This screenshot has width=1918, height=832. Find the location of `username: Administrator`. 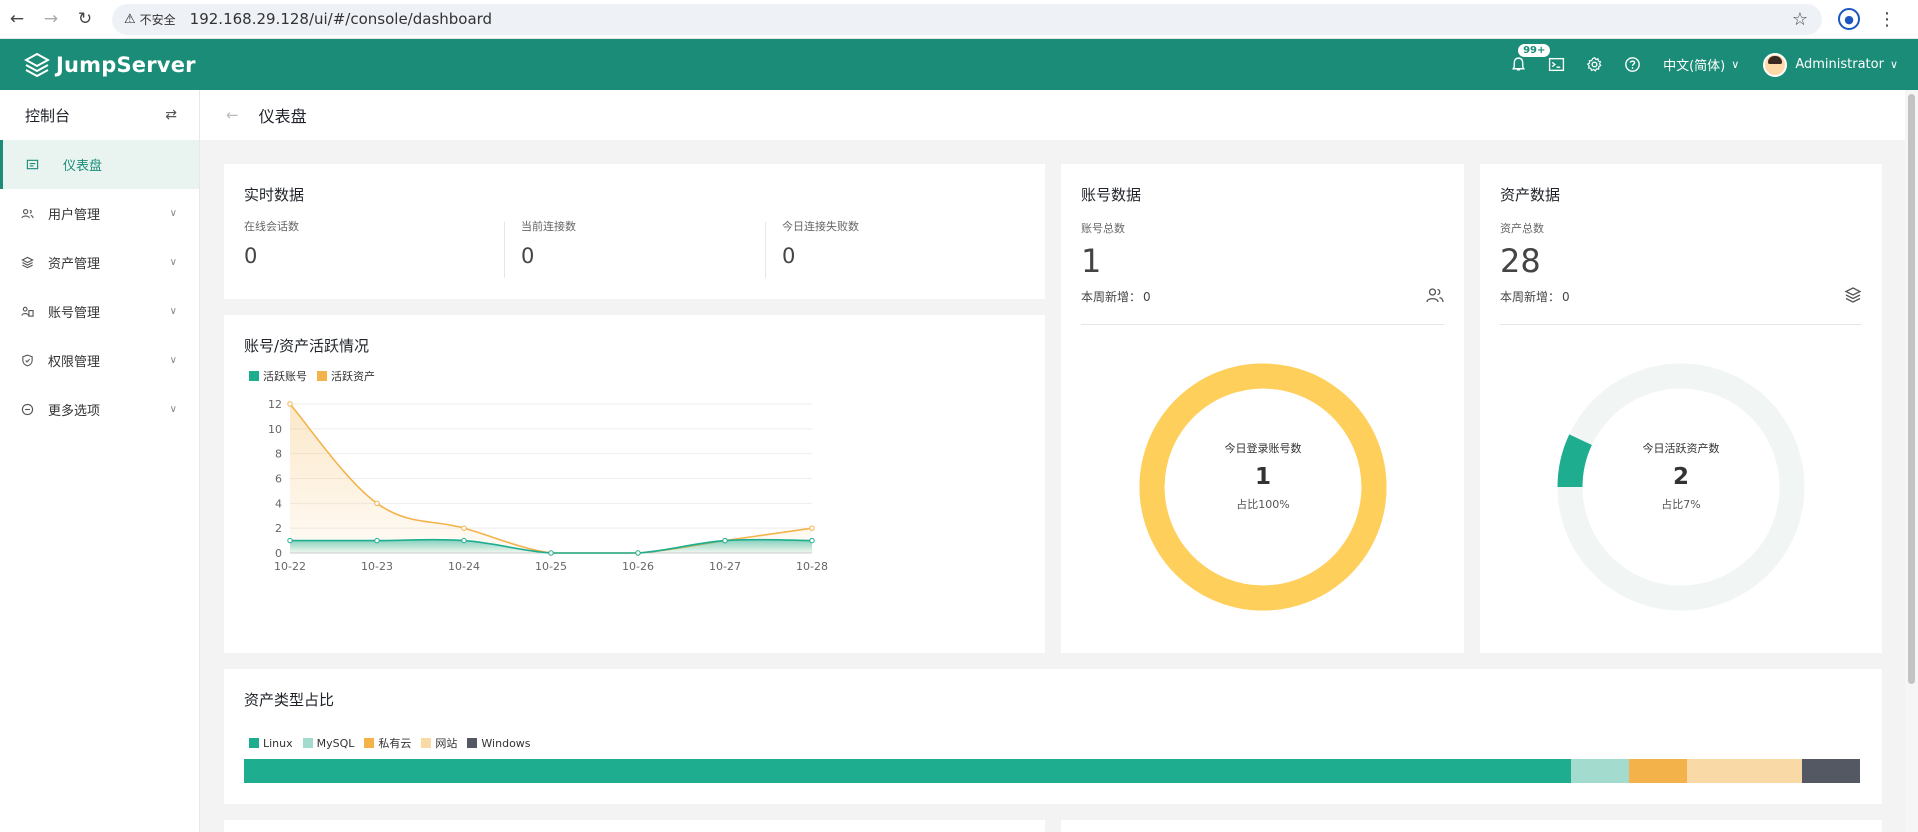

username: Administrator is located at coordinates (1839, 64).